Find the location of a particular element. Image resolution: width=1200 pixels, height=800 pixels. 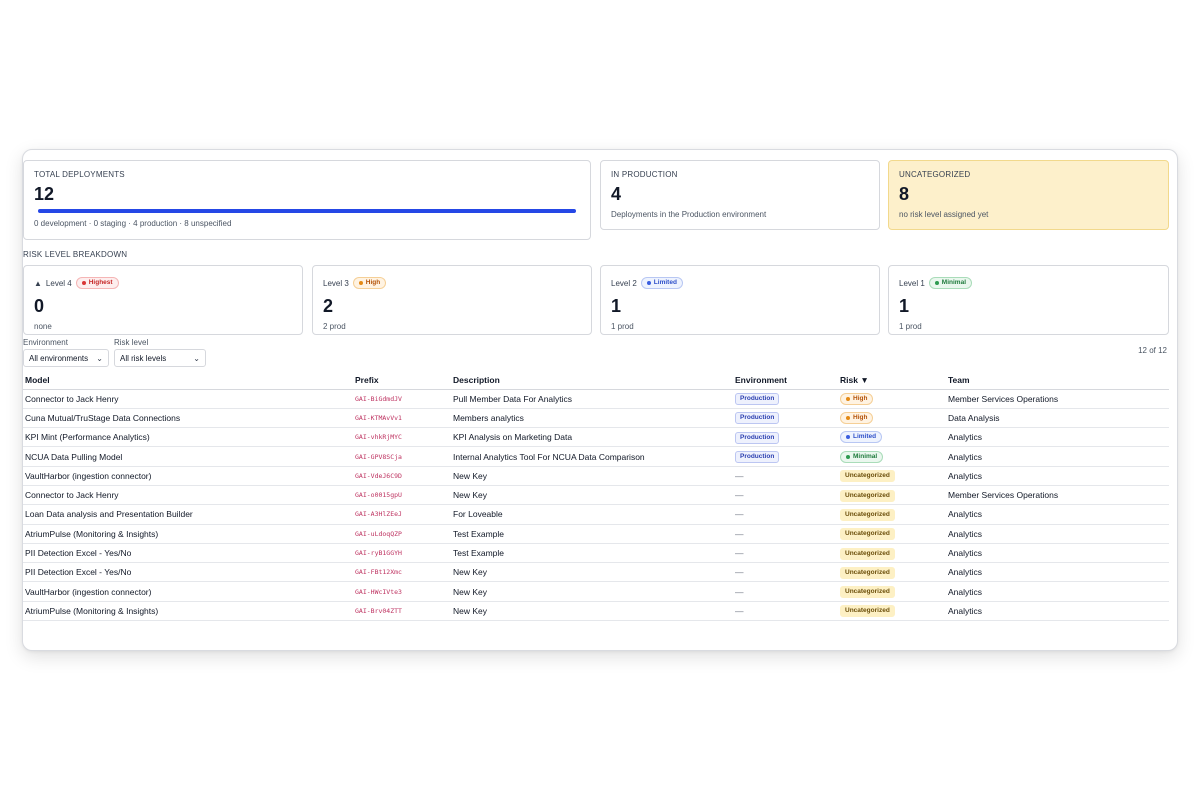

risk-cell: Minimal is located at coordinates (892, 456).